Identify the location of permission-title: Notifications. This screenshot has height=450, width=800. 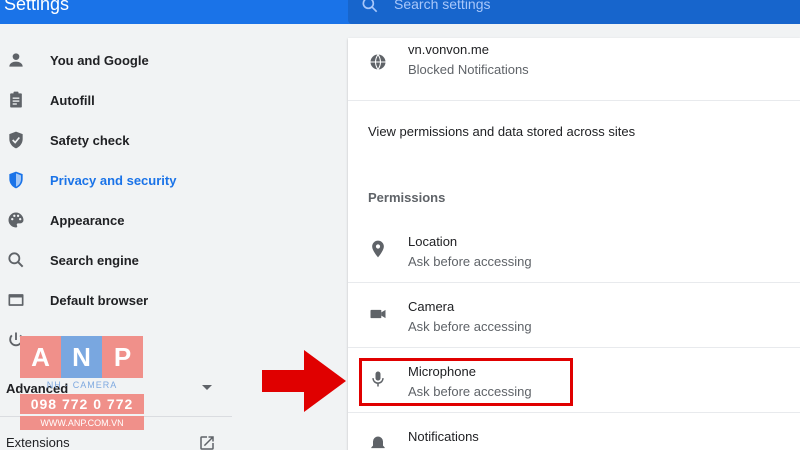
(443, 436).